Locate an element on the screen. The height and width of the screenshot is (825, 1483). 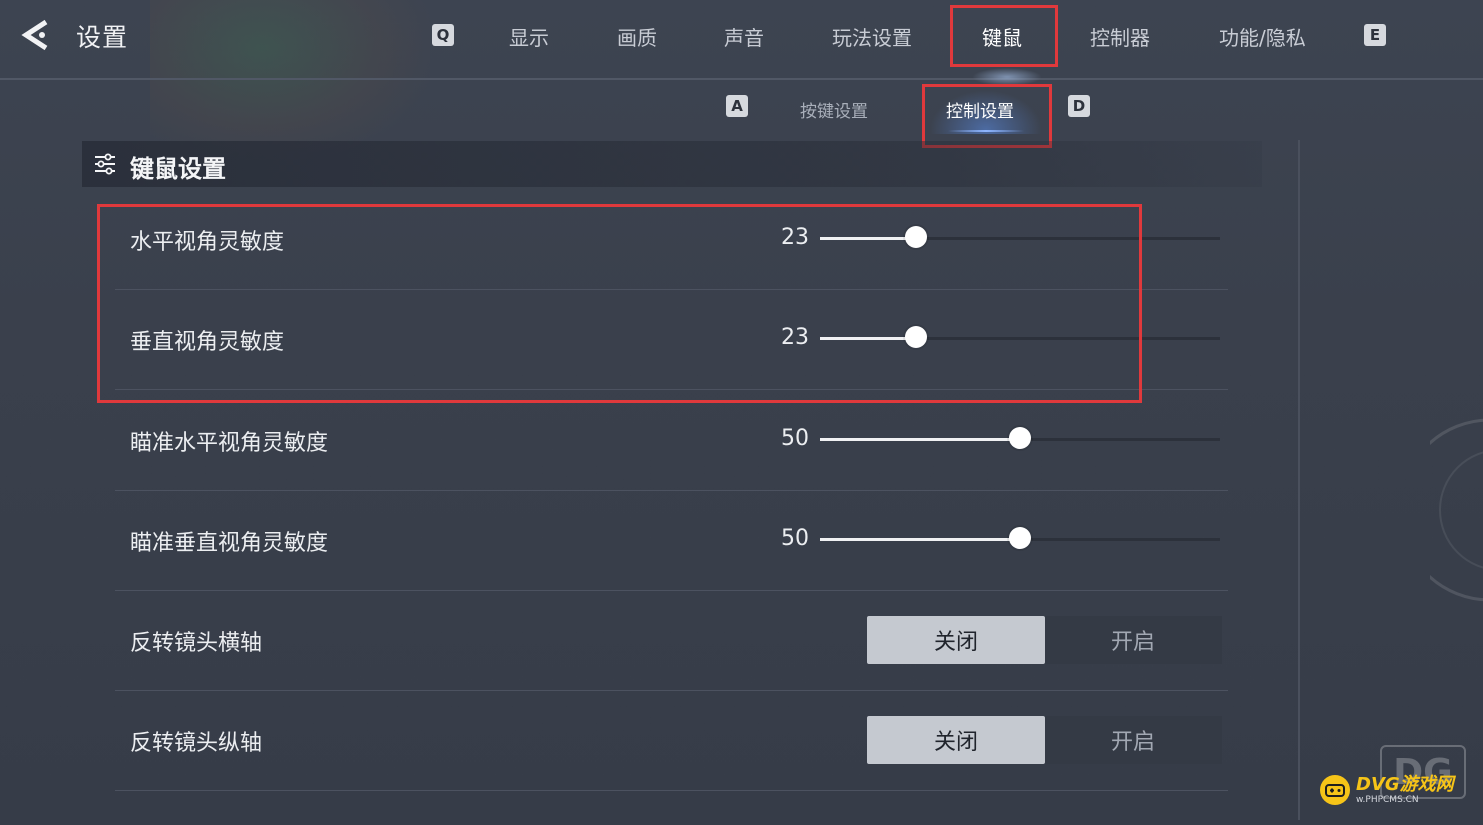
invert-y-toggle: 关闭 开启 is located at coordinates (1044, 740).